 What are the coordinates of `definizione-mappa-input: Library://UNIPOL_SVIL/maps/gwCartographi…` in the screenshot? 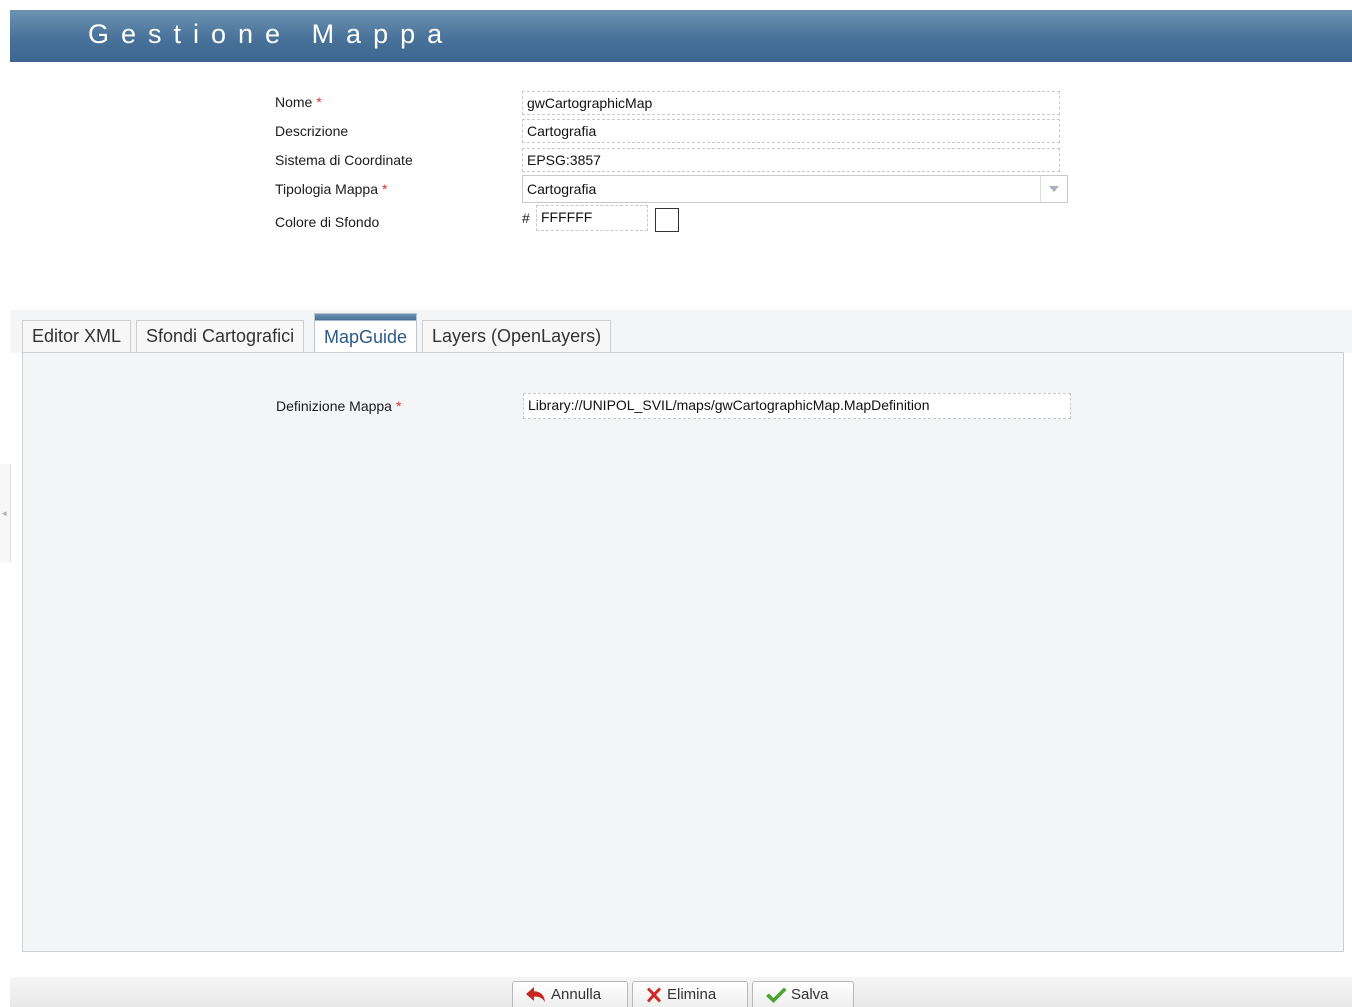 It's located at (797, 406).